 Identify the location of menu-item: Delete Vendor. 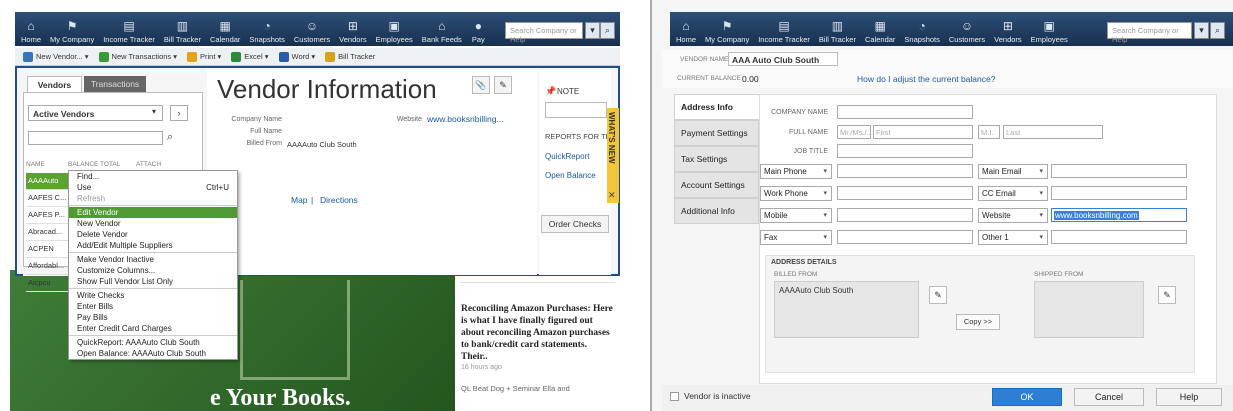
(153, 234).